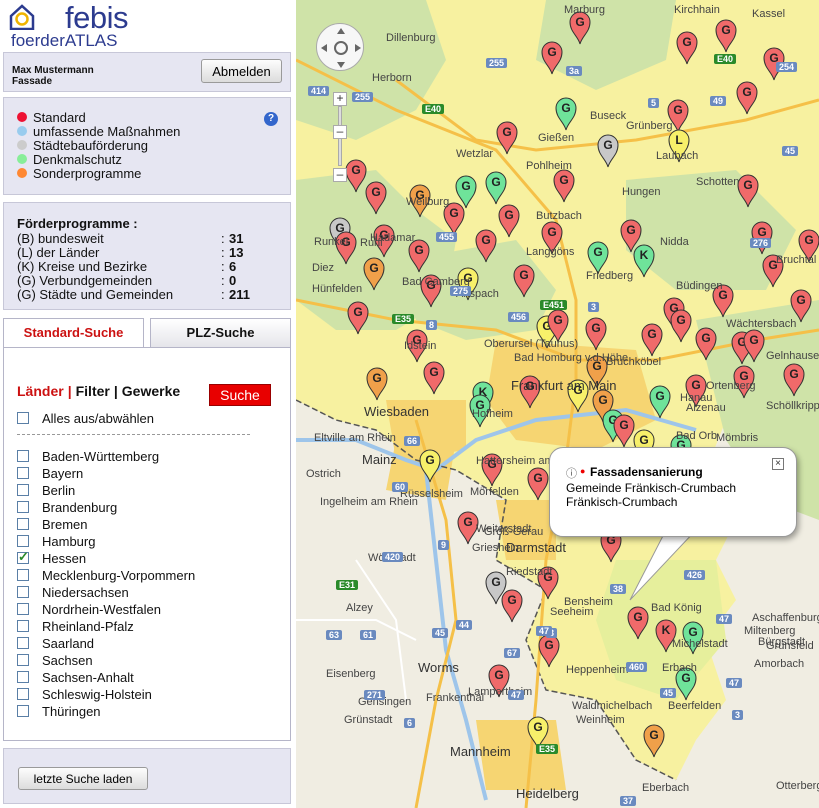 The height and width of the screenshot is (808, 819). I want to click on legend-item-standard: Standard, so click(51, 117).